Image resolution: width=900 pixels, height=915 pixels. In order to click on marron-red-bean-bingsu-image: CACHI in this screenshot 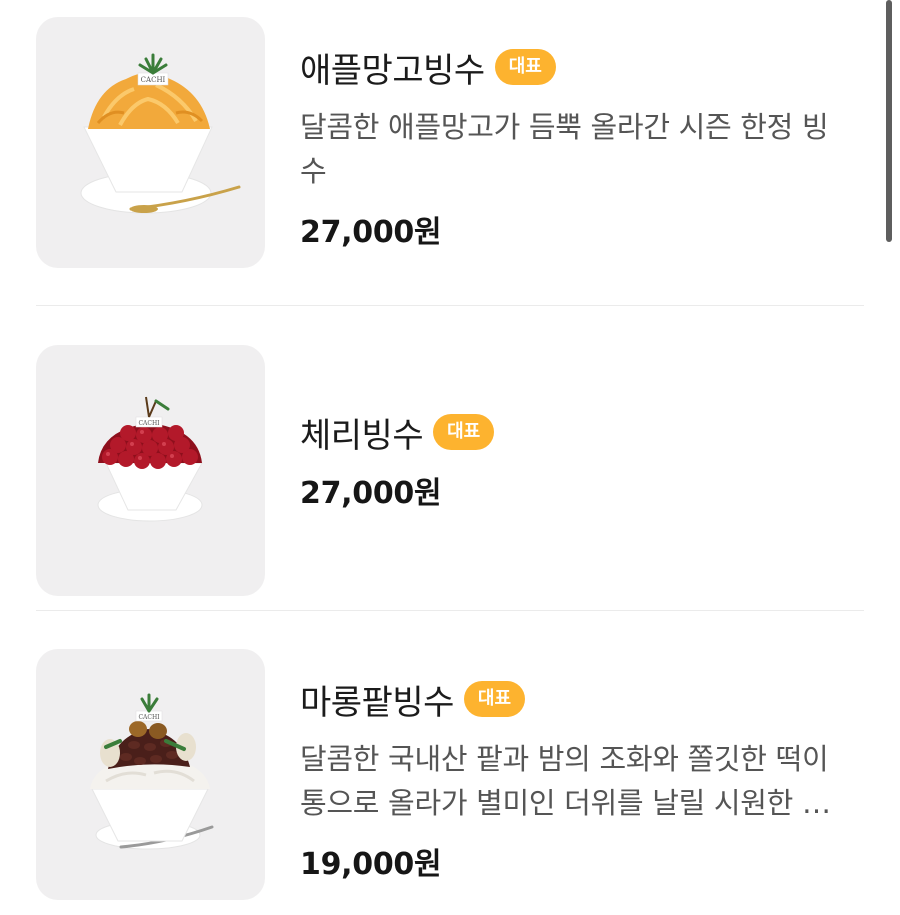, I will do `click(150, 774)`.